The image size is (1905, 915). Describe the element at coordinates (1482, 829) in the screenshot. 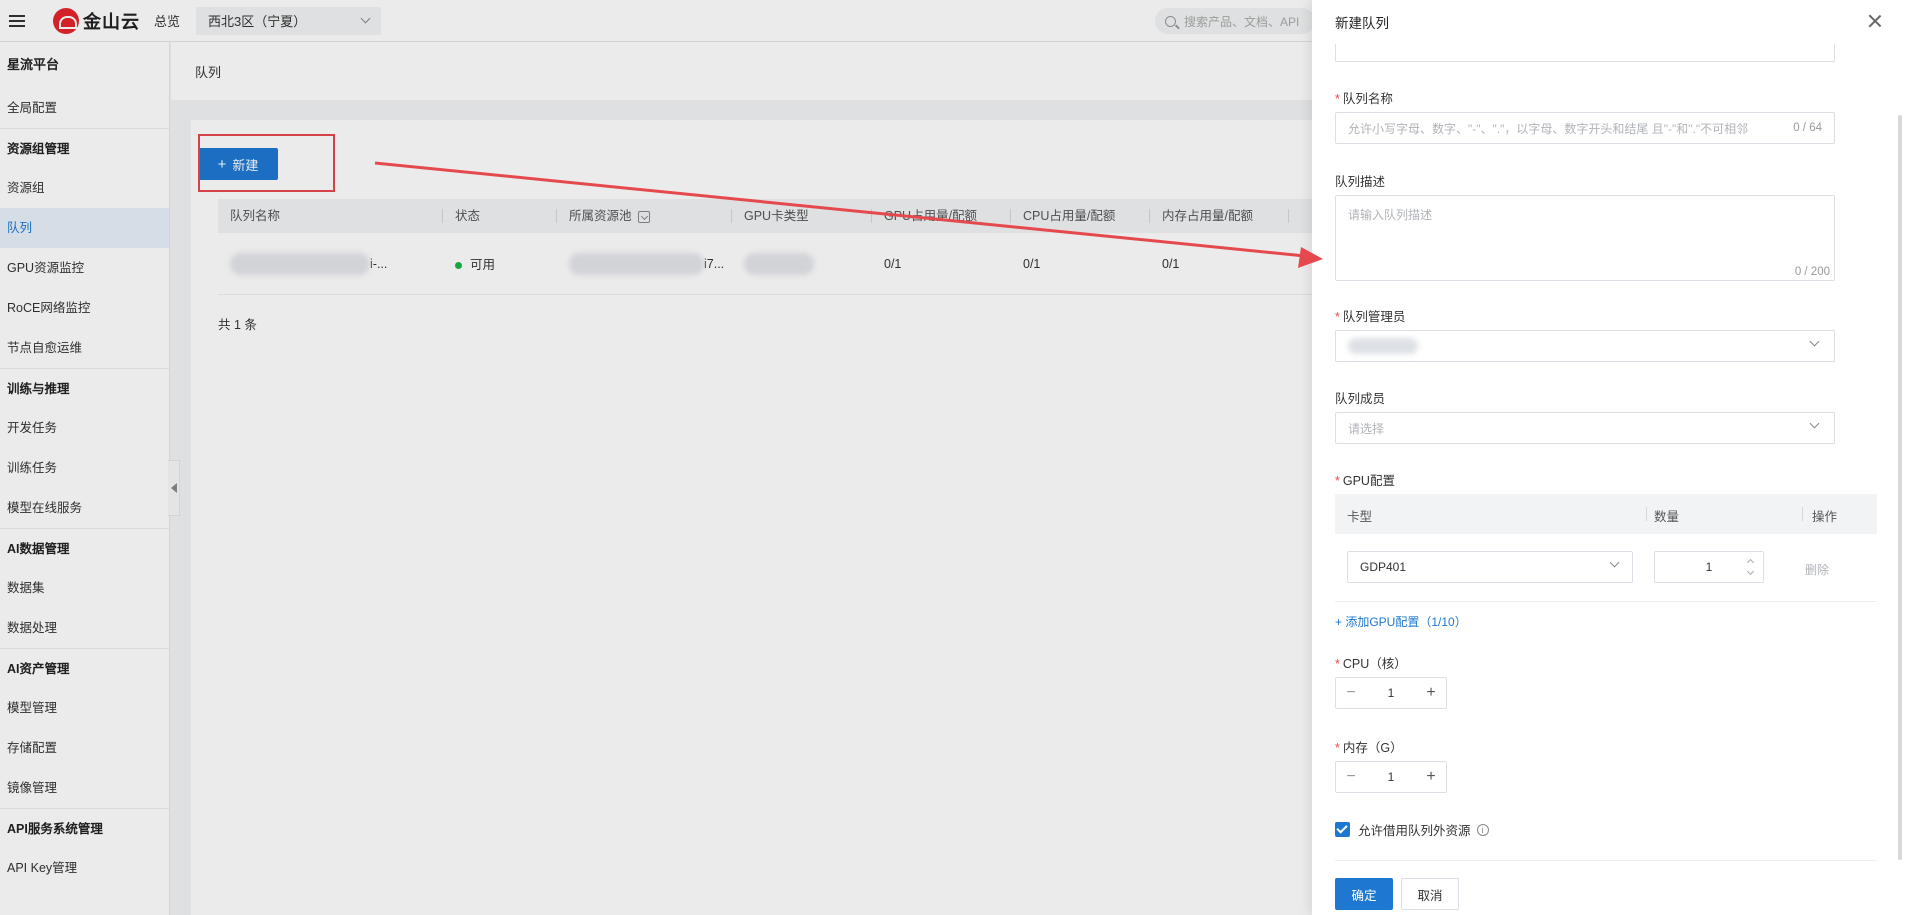

I see `info-icon: i` at that location.